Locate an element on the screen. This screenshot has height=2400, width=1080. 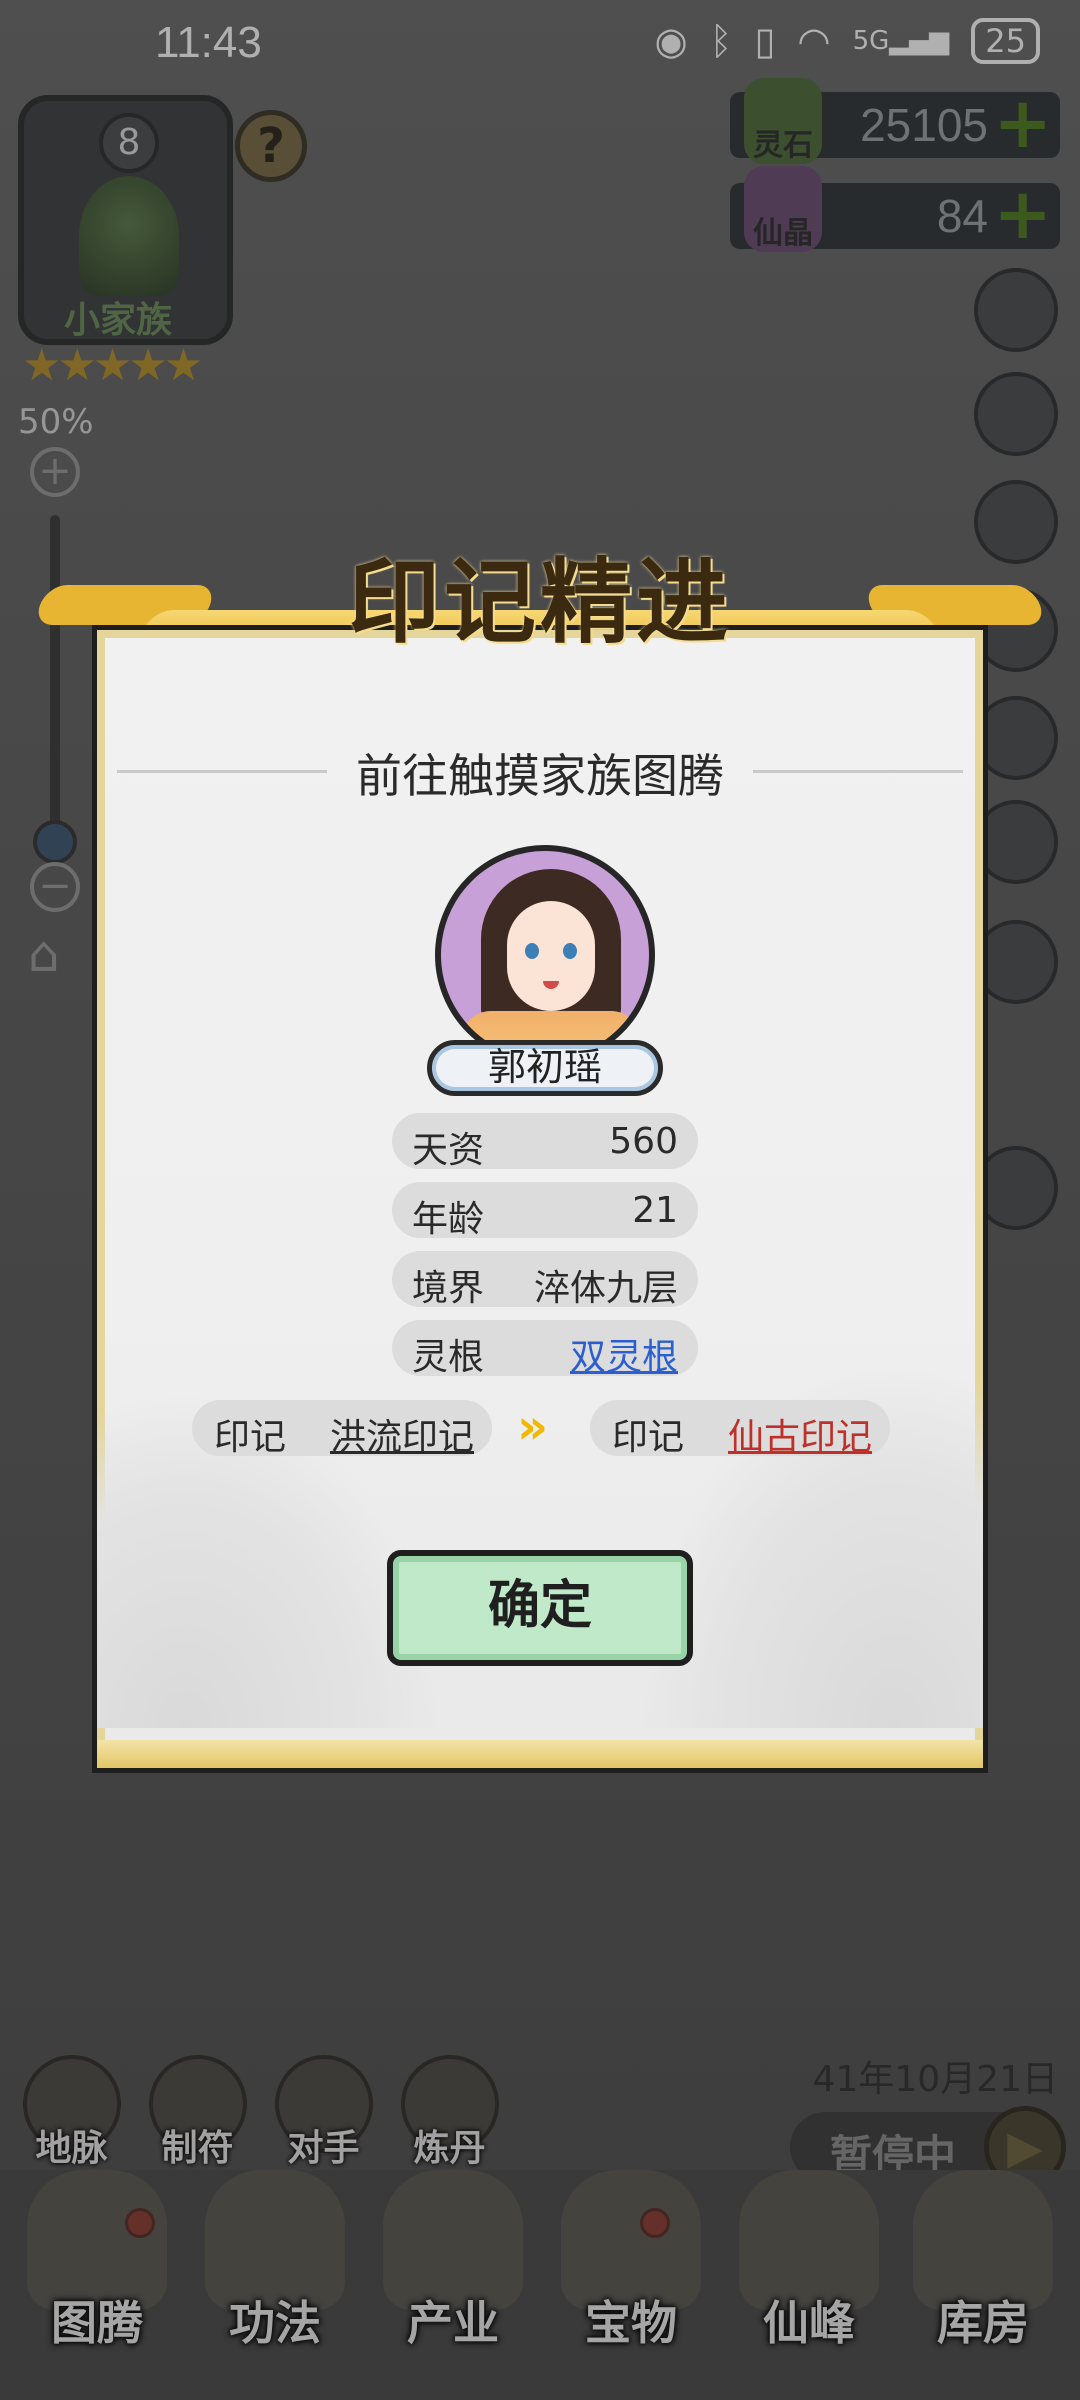
spirit-root-link: 双灵根 is located at coordinates (624, 1354).